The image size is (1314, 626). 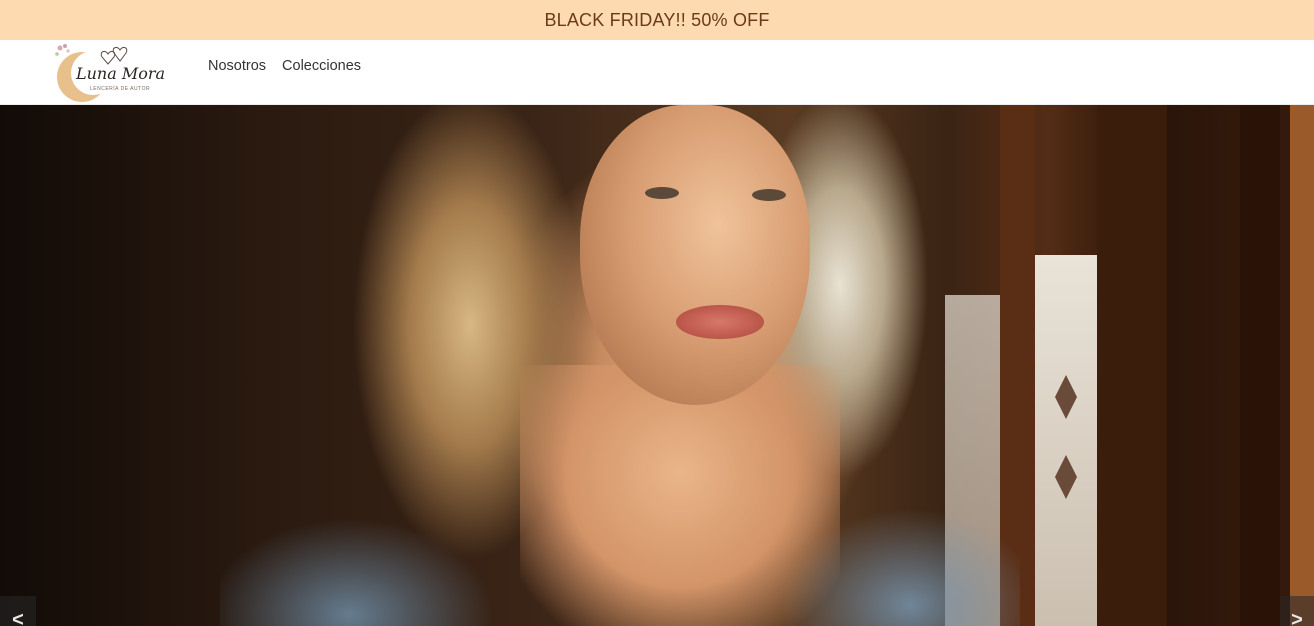 What do you see at coordinates (120, 89) in the screenshot?
I see `brand-tagline: LENCERÍA DE AUTOR` at bounding box center [120, 89].